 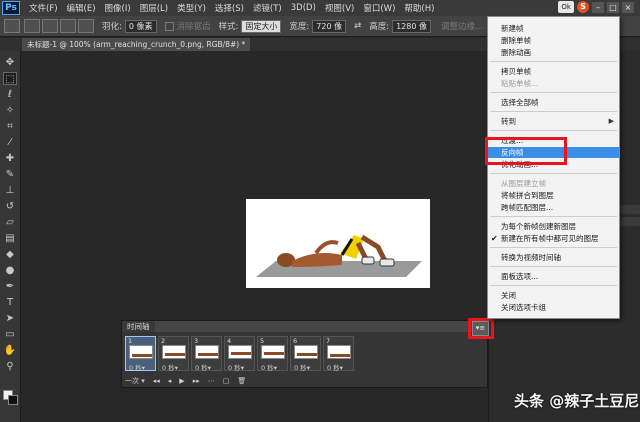 I want to click on first-frame-button: ◂◂, so click(x=156, y=381).